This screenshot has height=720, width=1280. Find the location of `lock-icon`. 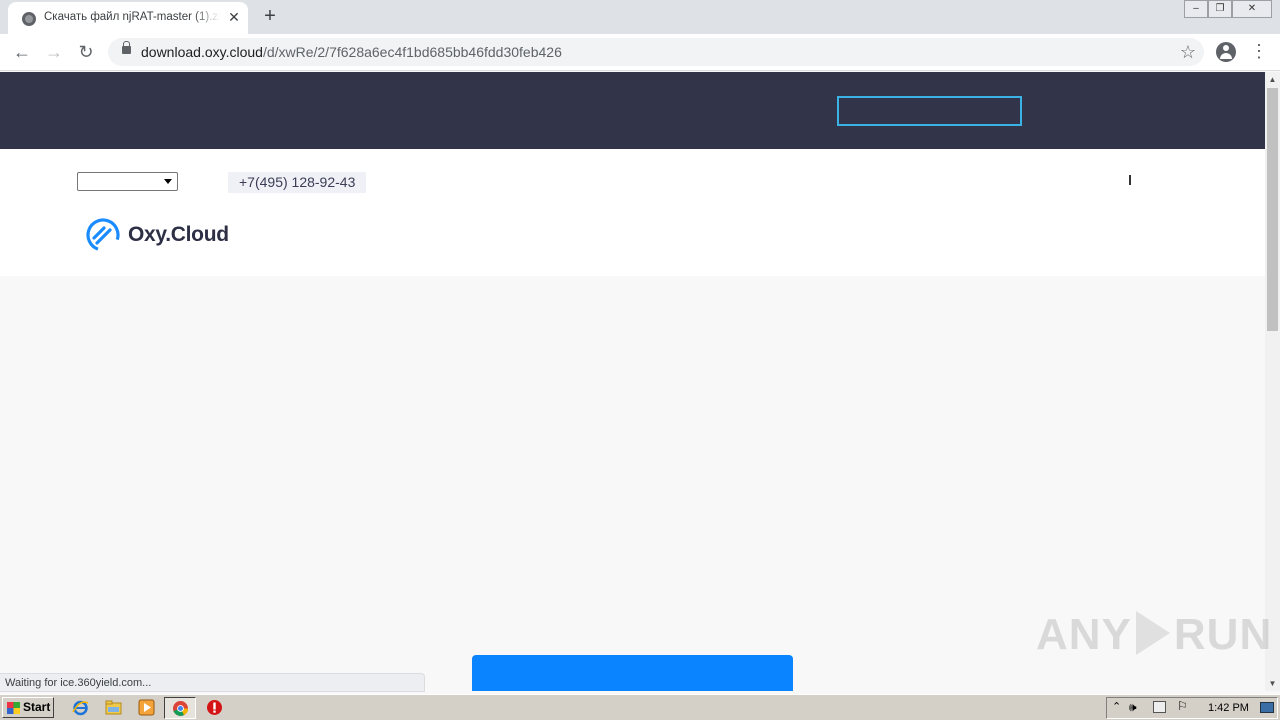

lock-icon is located at coordinates (126, 47).